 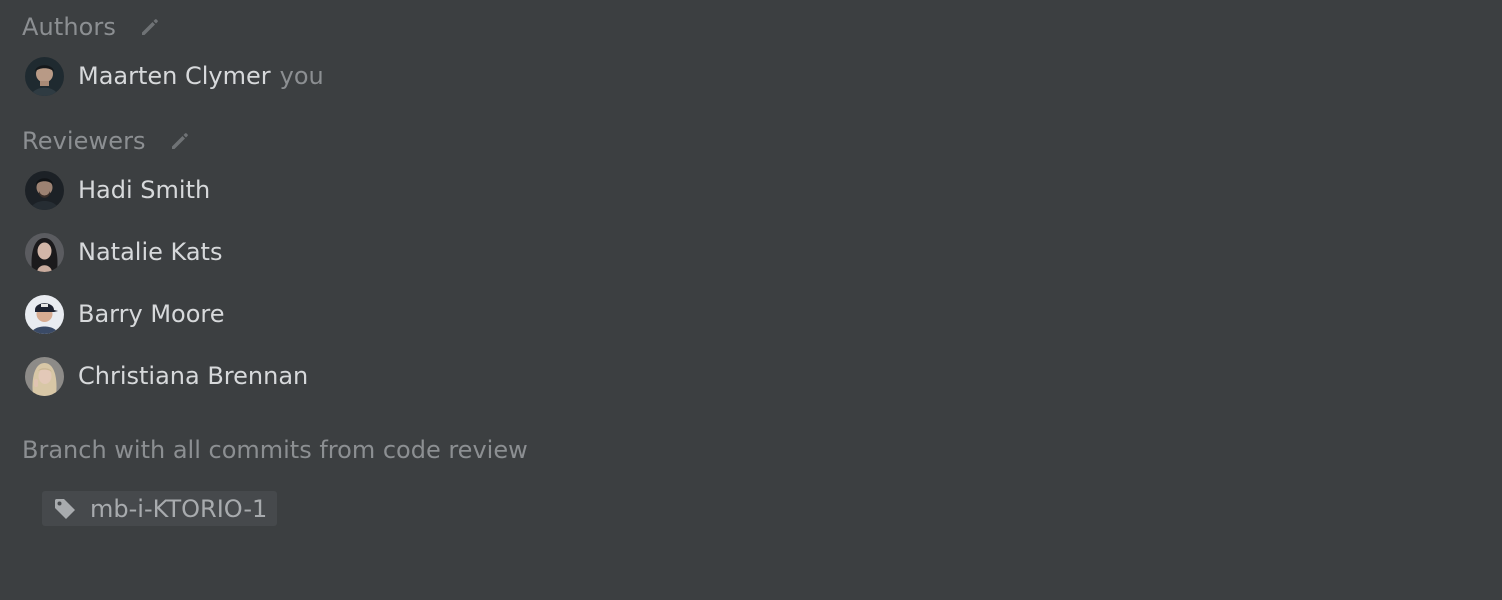 I want to click on authors-title: Authors, so click(x=69, y=27).